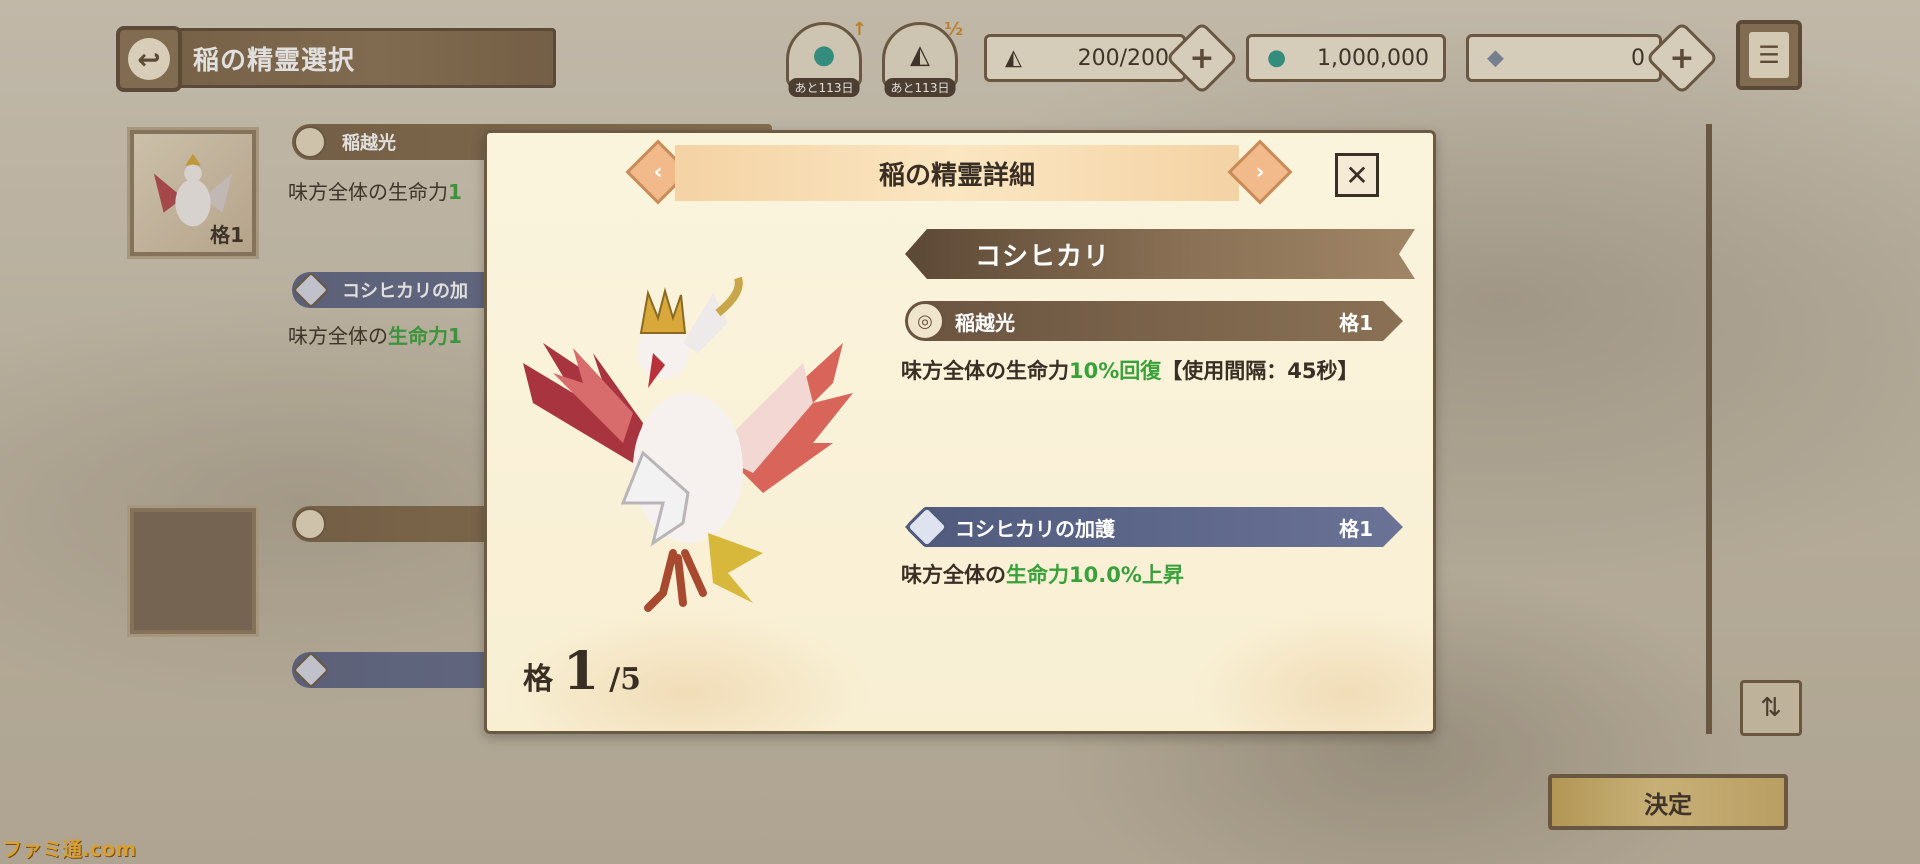 This screenshot has height=864, width=1920. I want to click on close-icon: ✕, so click(1357, 175).